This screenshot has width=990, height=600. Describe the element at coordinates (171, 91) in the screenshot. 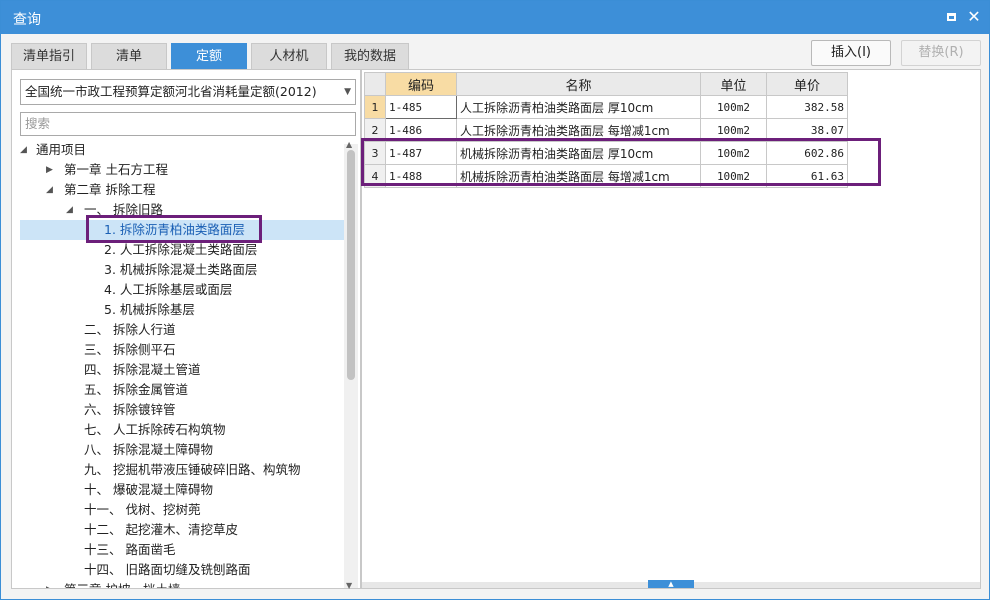

I see `quota-library-value: 全国统一市政工程预算定额河北省消耗量定额(2012)` at that location.